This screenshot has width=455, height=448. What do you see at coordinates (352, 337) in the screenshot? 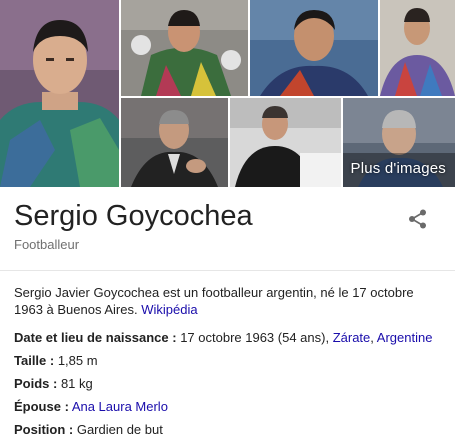
I see `birthplace-link: Zárate` at bounding box center [352, 337].